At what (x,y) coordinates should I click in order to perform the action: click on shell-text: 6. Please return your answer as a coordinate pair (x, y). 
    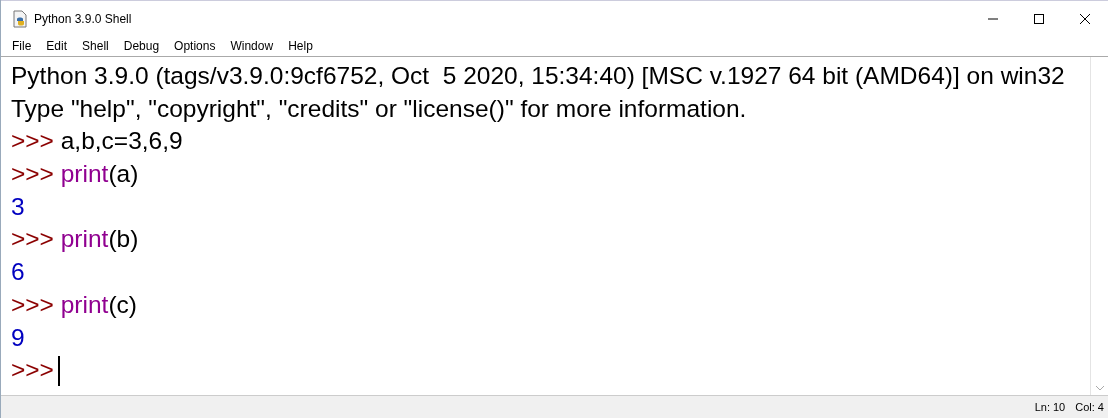
    Looking at the image, I should click on (18, 272).